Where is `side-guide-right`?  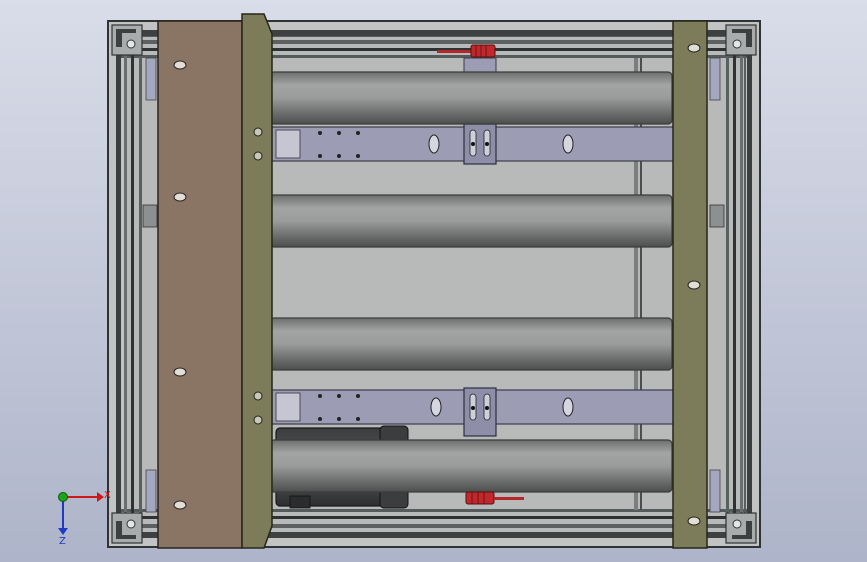
side-guide-right is located at coordinates (690, 284).